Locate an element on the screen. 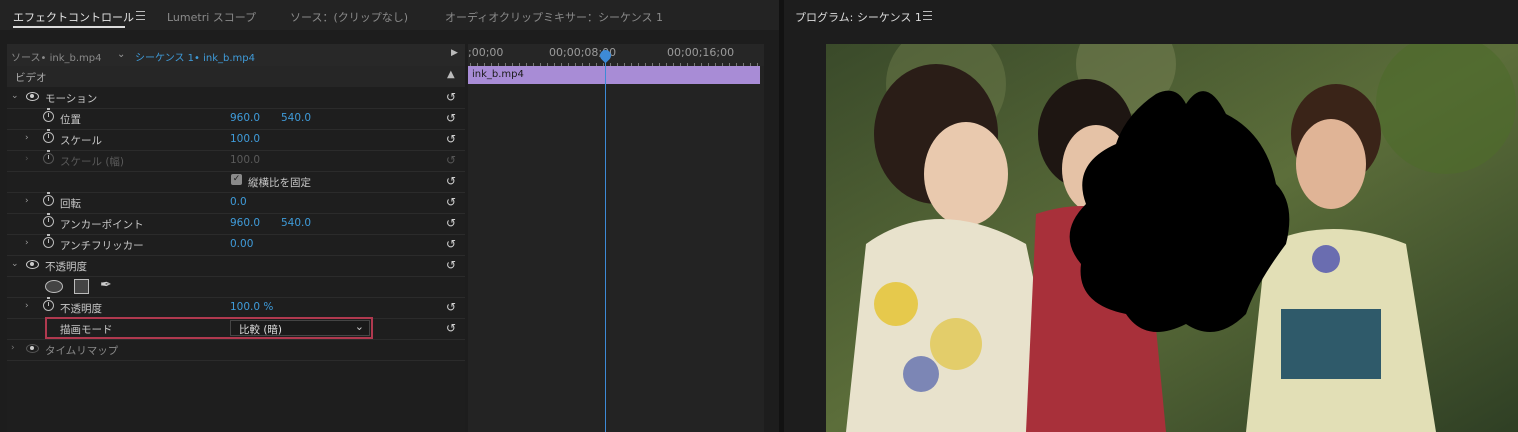 Image resolution: width=1518 pixels, height=432 pixels. effect-row-scale: › スケール 100.0 ↺ is located at coordinates (236, 140).